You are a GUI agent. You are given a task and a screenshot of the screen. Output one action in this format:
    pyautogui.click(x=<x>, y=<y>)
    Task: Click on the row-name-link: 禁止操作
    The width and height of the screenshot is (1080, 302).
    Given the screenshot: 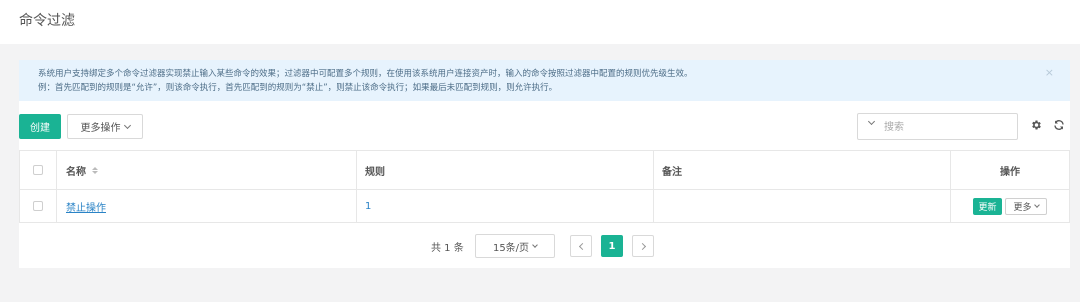 What is the action you would take?
    pyautogui.click(x=86, y=206)
    